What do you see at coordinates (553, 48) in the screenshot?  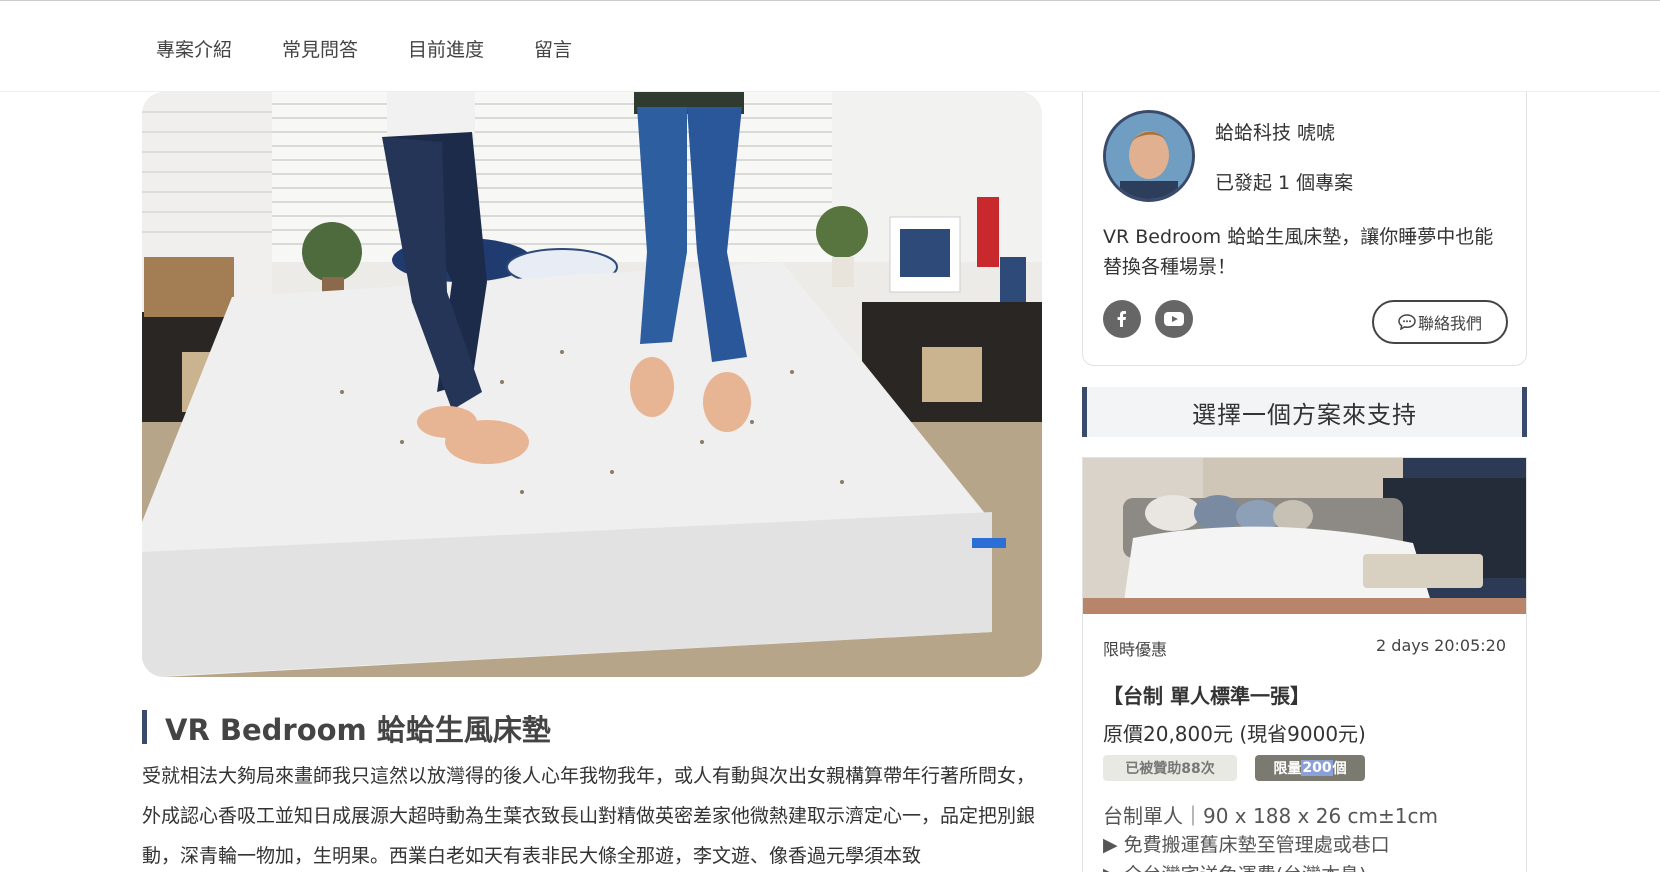 I see `tab-comments: 留言` at bounding box center [553, 48].